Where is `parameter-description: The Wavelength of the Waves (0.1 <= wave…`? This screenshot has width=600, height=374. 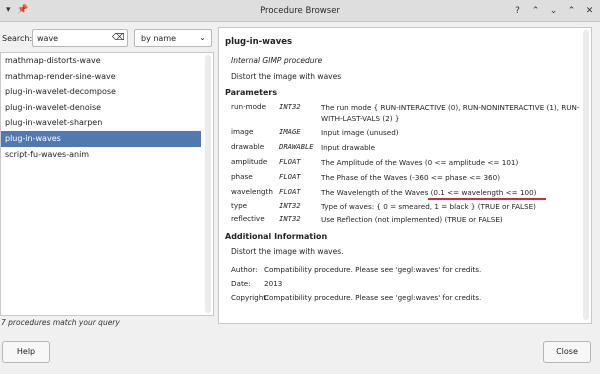 parameter-description: The Wavelength of the Waves (0.1 <= wave… is located at coordinates (429, 192).